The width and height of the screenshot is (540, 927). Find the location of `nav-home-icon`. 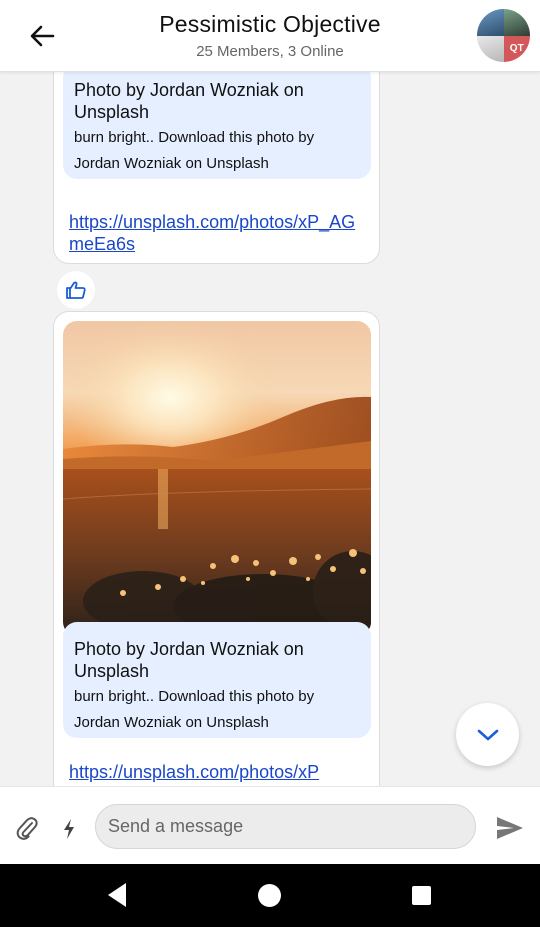

nav-home-icon is located at coordinates (269, 895).